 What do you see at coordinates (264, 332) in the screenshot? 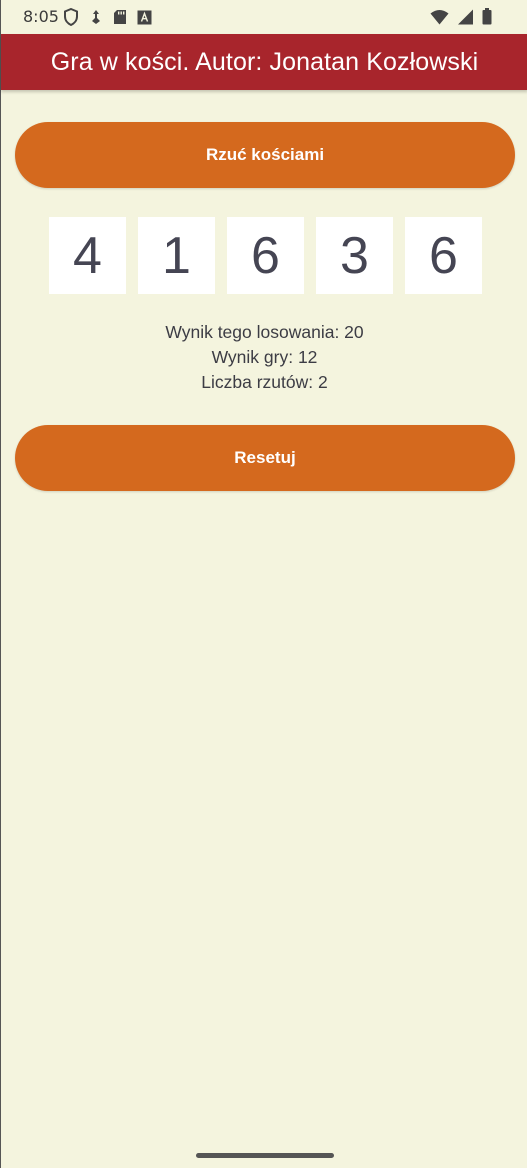
I see `roll-result-text: Wynik tego losowania: 20` at bounding box center [264, 332].